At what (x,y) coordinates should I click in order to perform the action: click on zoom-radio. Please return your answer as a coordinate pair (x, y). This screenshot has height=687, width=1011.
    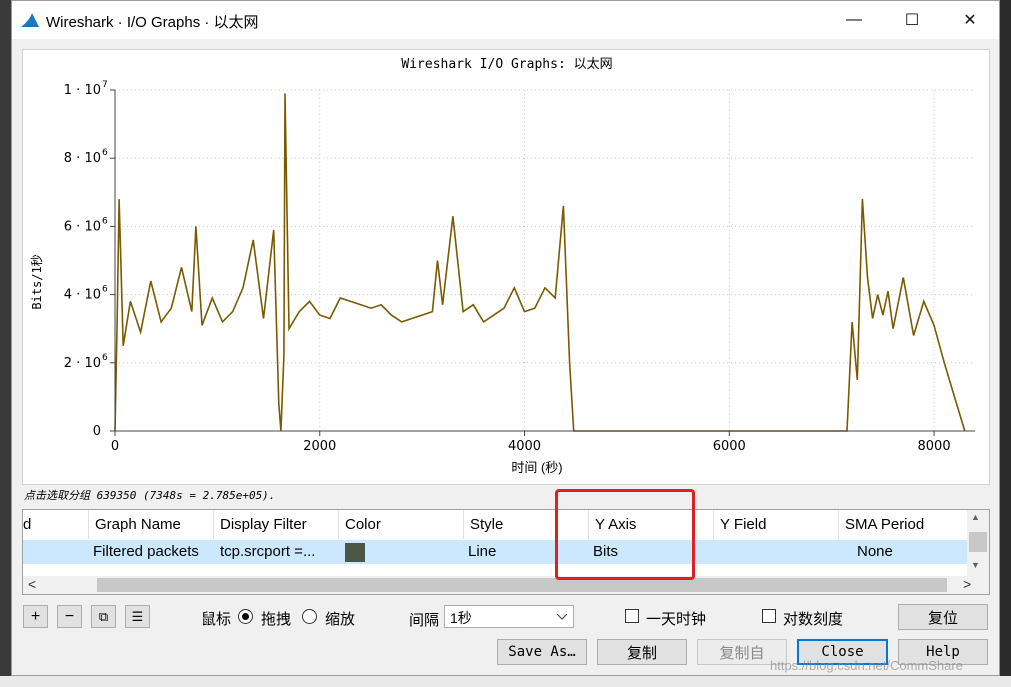
    Looking at the image, I should click on (309, 616).